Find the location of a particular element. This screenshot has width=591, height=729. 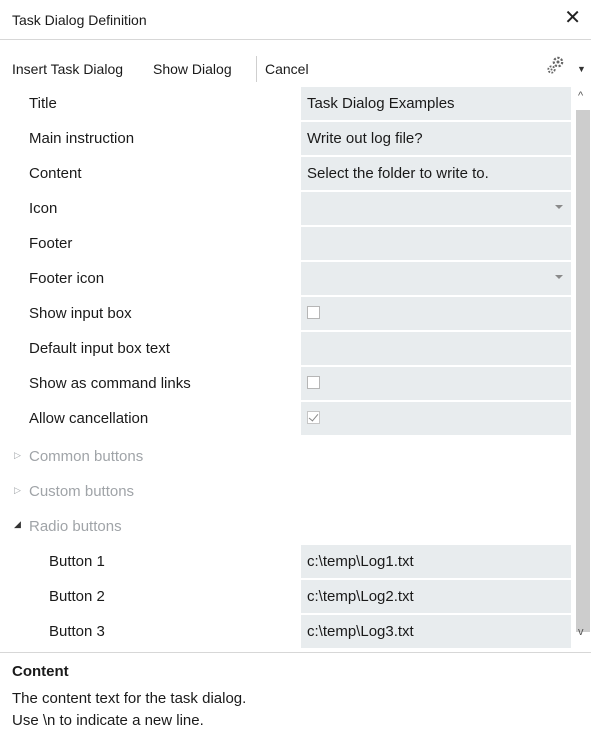

property-label: Title is located at coordinates (43, 103).